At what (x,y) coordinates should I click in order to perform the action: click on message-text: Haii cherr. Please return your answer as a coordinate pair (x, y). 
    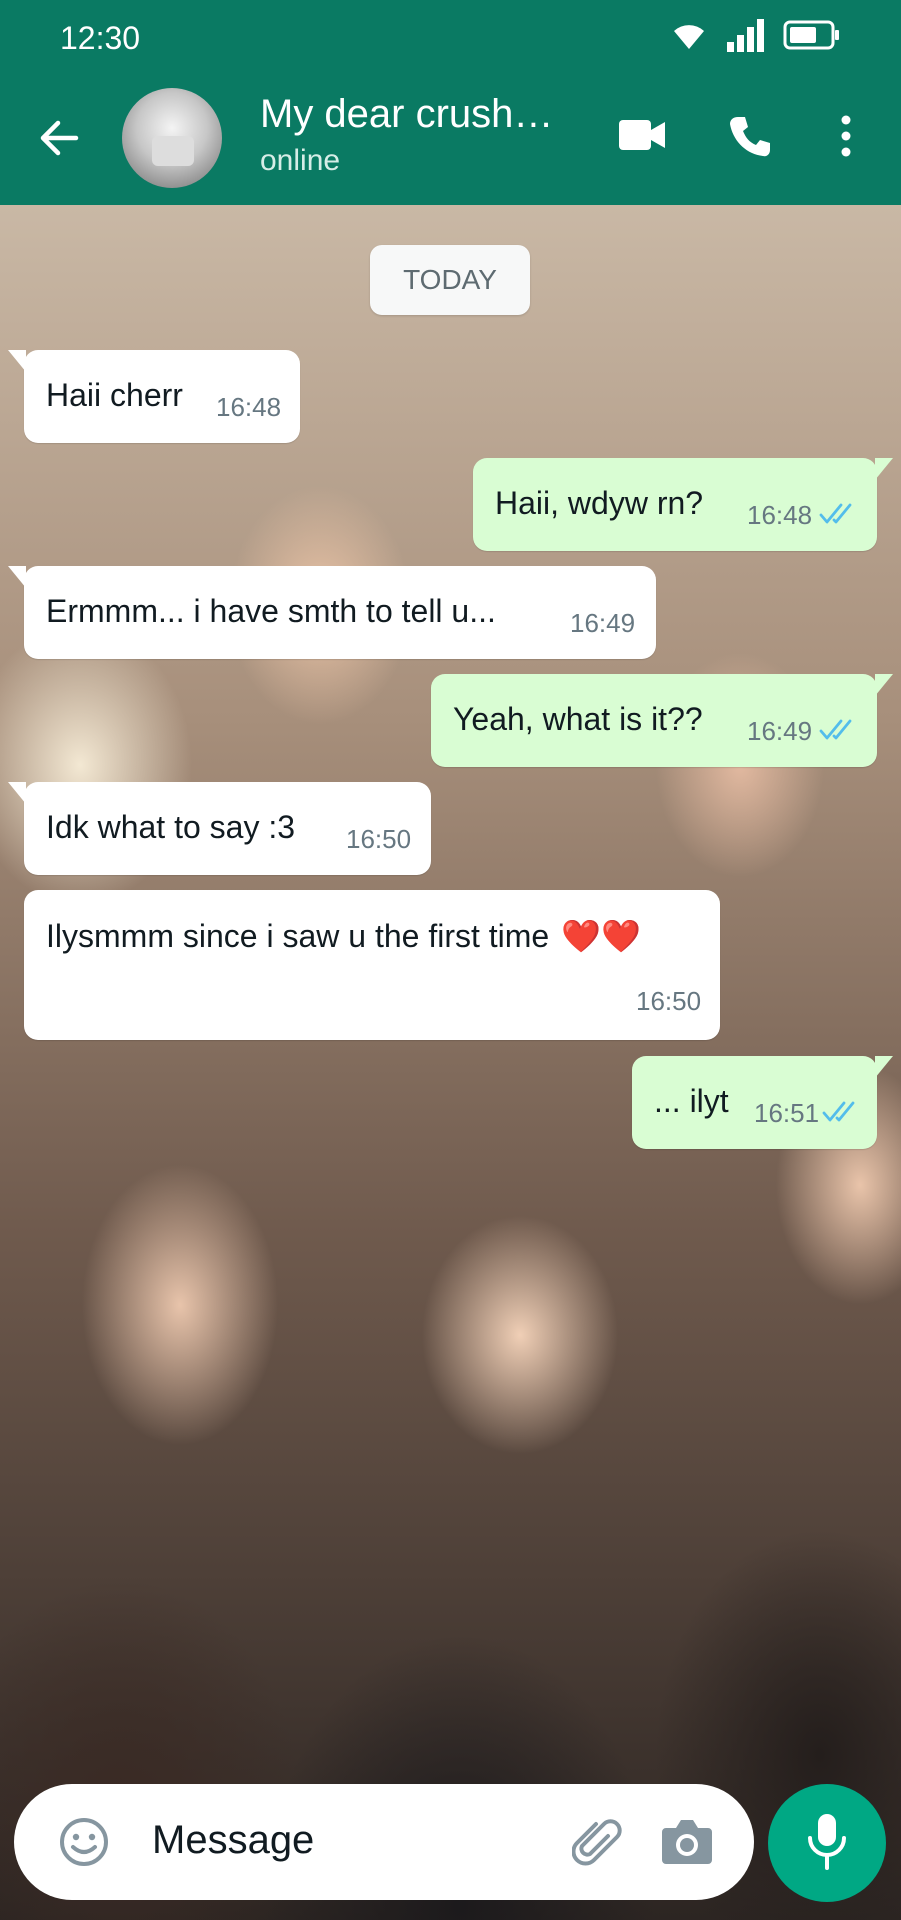
    Looking at the image, I should click on (114, 395).